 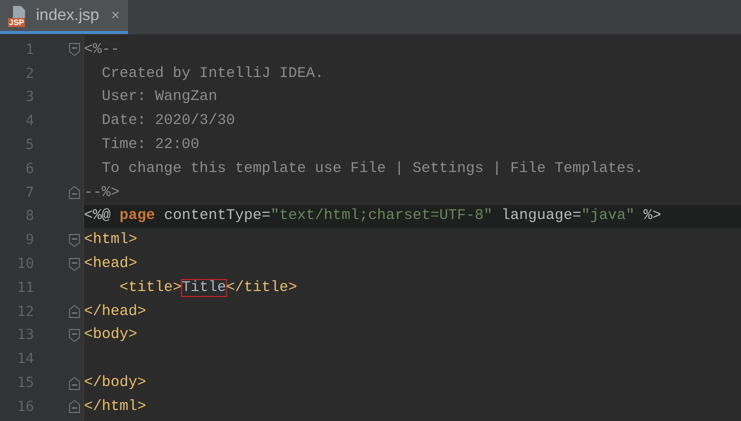 What do you see at coordinates (111, 264) in the screenshot?
I see `code-line: <head>` at bounding box center [111, 264].